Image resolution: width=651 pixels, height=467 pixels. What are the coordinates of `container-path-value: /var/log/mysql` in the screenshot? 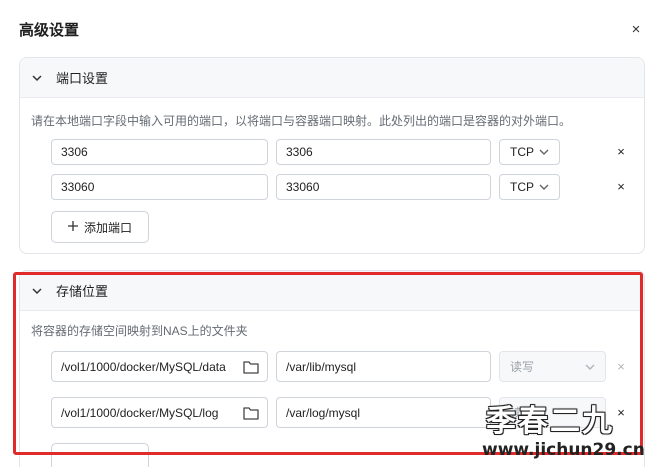 It's located at (323, 412).